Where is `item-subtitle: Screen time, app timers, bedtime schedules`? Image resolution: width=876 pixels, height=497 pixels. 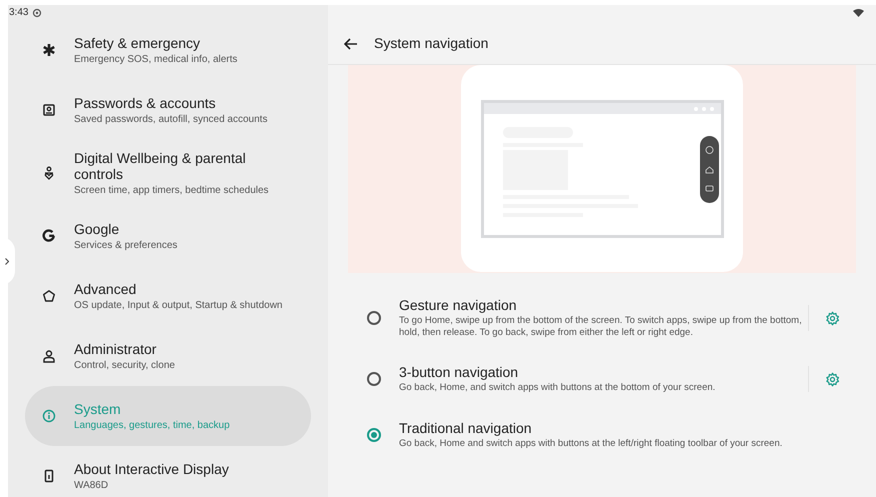 item-subtitle: Screen time, app timers, bedtime schedules is located at coordinates (172, 190).